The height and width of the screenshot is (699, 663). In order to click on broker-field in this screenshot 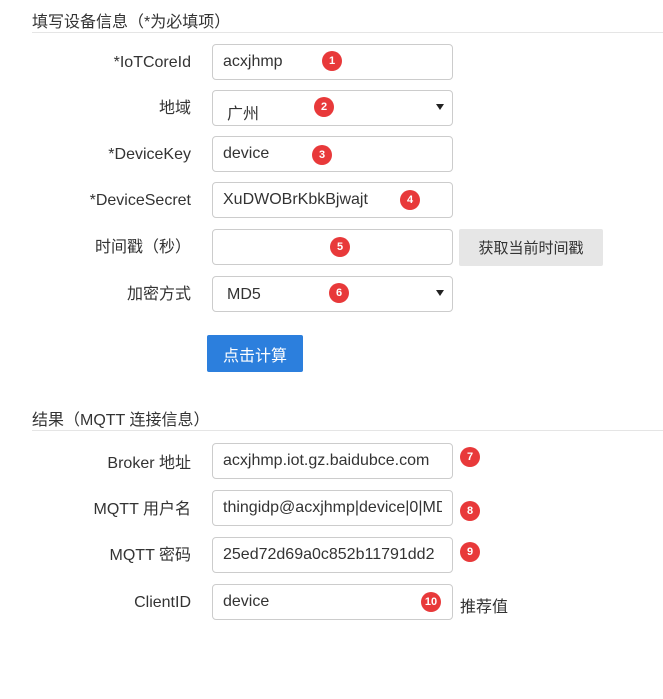, I will do `click(332, 461)`.